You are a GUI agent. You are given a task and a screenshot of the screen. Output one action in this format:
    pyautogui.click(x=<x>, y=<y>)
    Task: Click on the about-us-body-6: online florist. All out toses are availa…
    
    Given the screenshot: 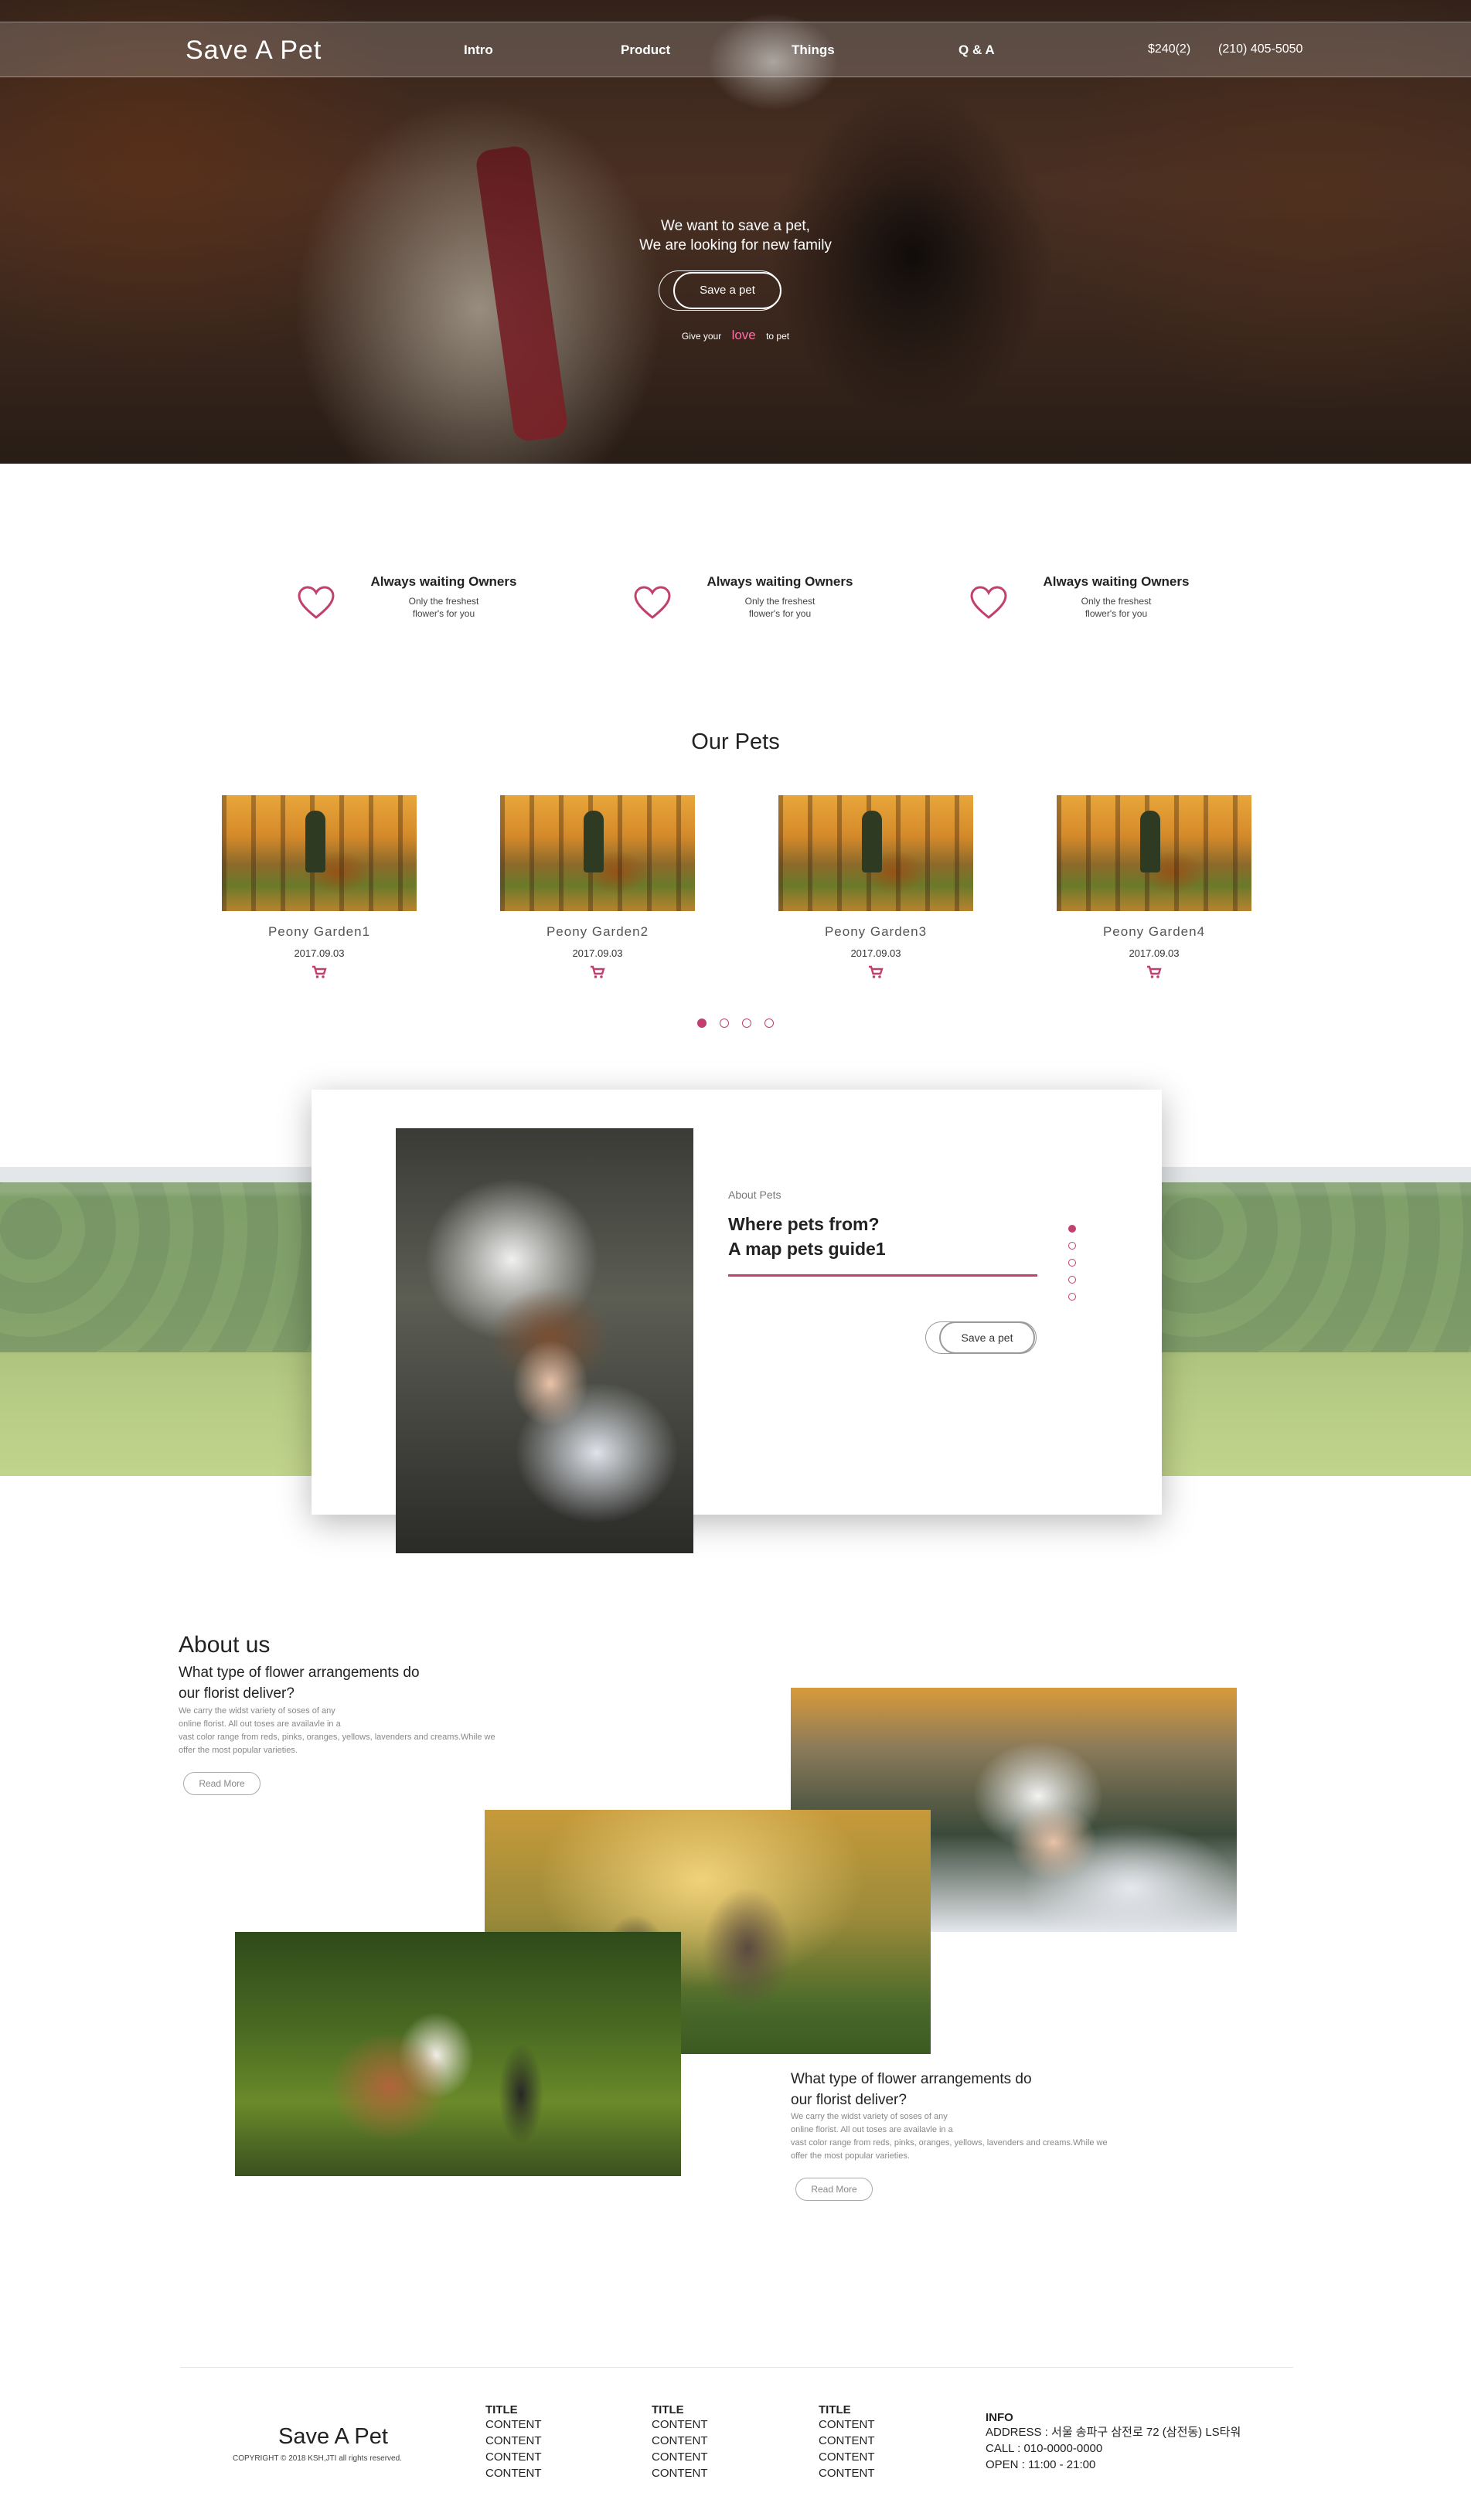 What is the action you would take?
    pyautogui.click(x=872, y=2129)
    